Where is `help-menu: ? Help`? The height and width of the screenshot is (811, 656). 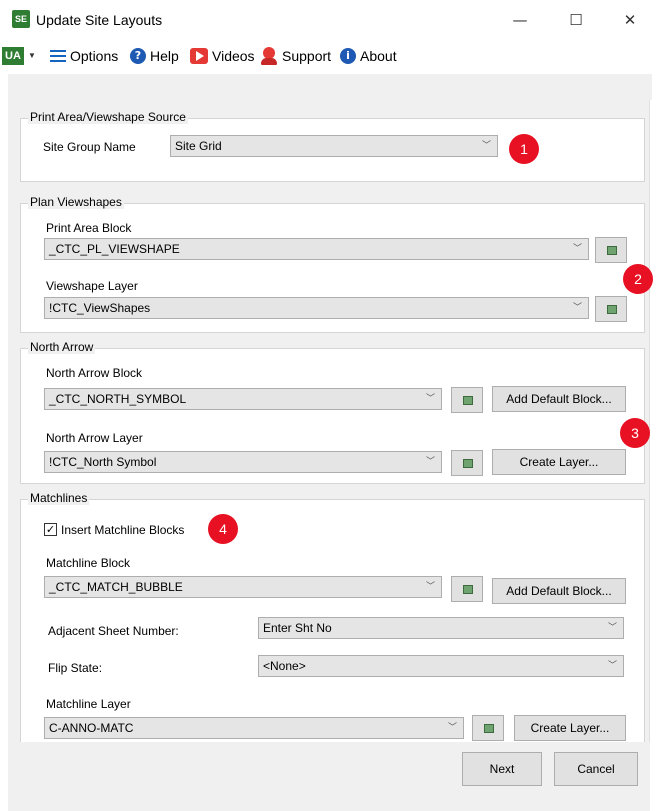 help-menu: ? Help is located at coordinates (154, 56).